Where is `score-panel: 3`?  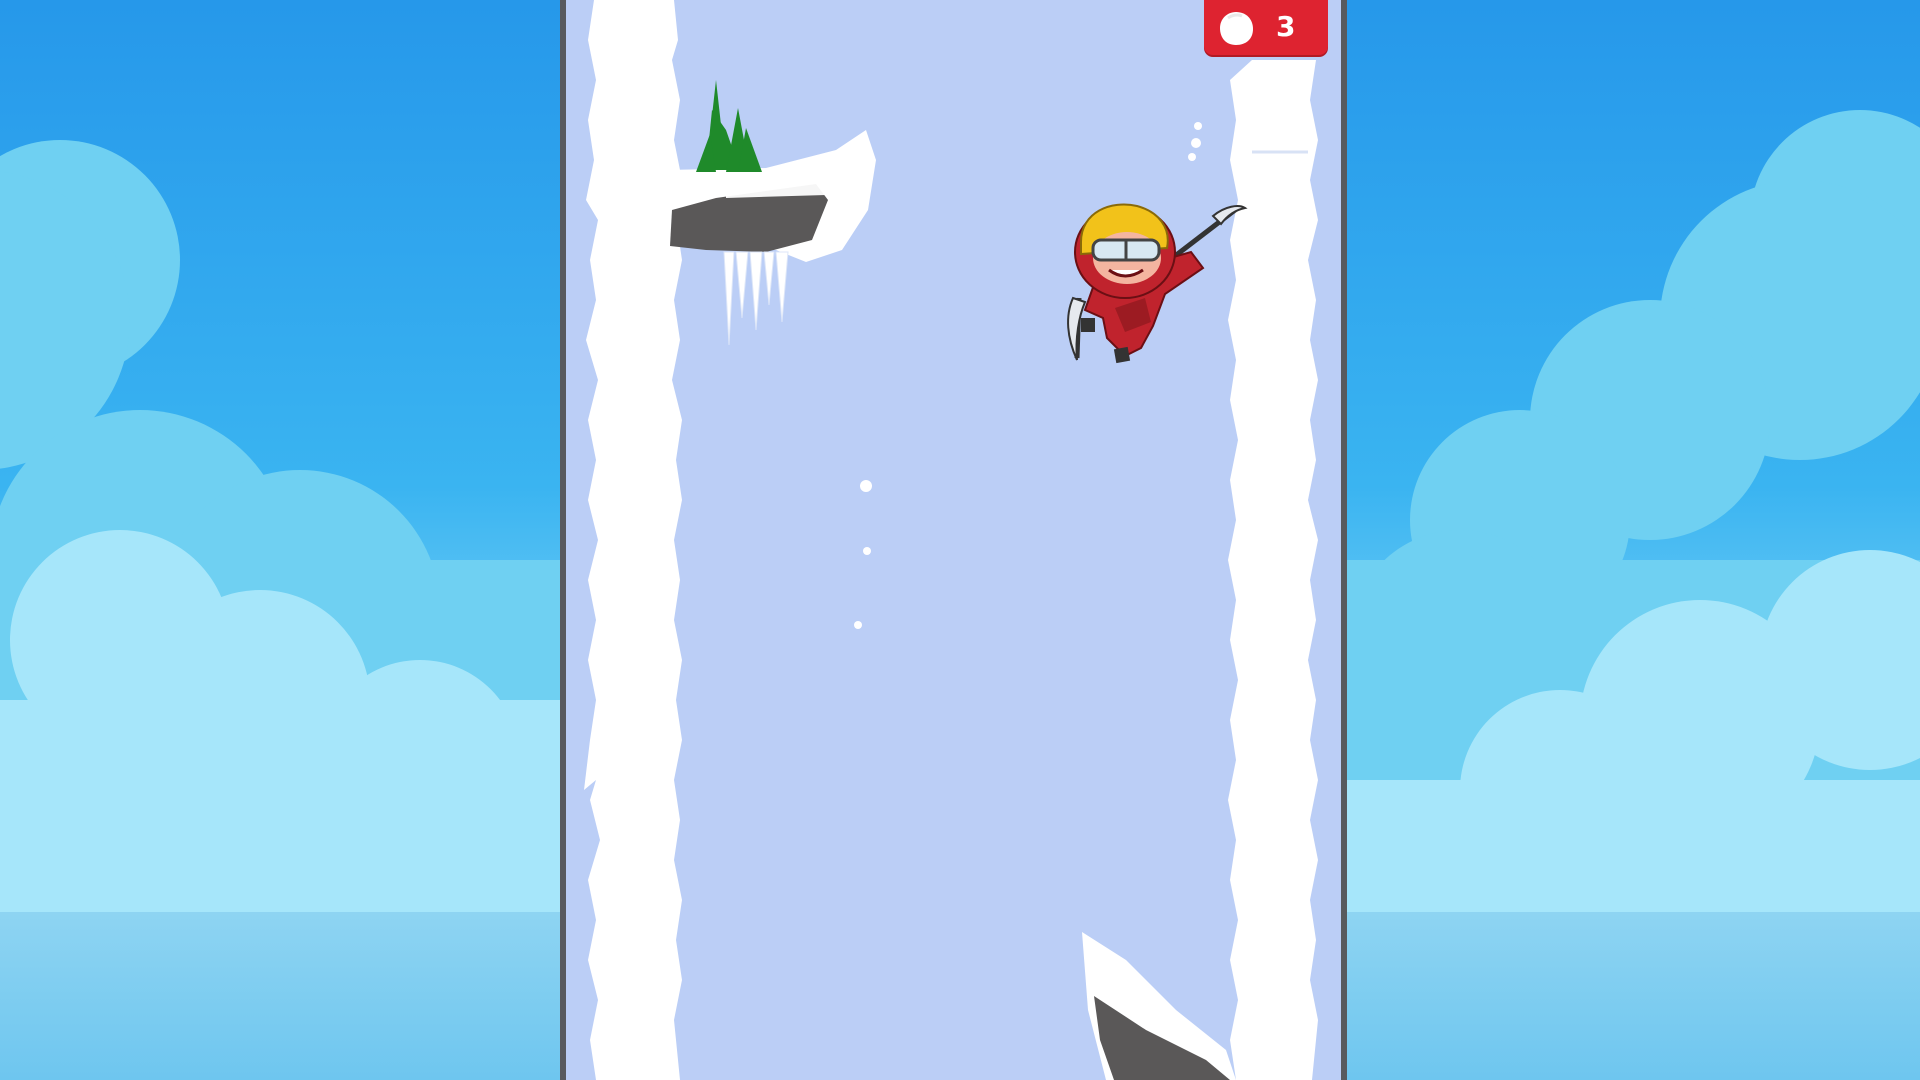 score-panel: 3 is located at coordinates (1266, 27).